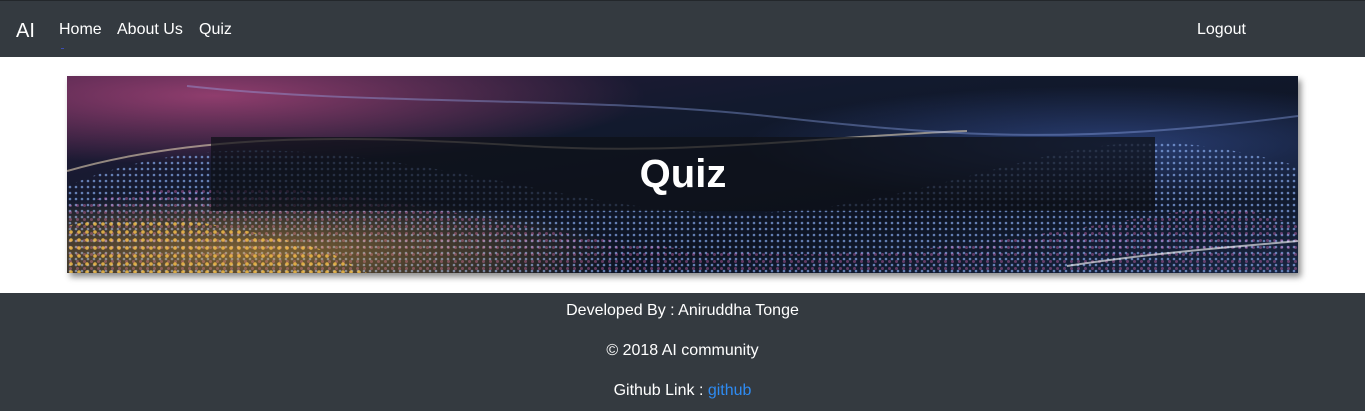 Image resolution: width=1365 pixels, height=411 pixels. I want to click on github-label: Github Link :, so click(660, 390).